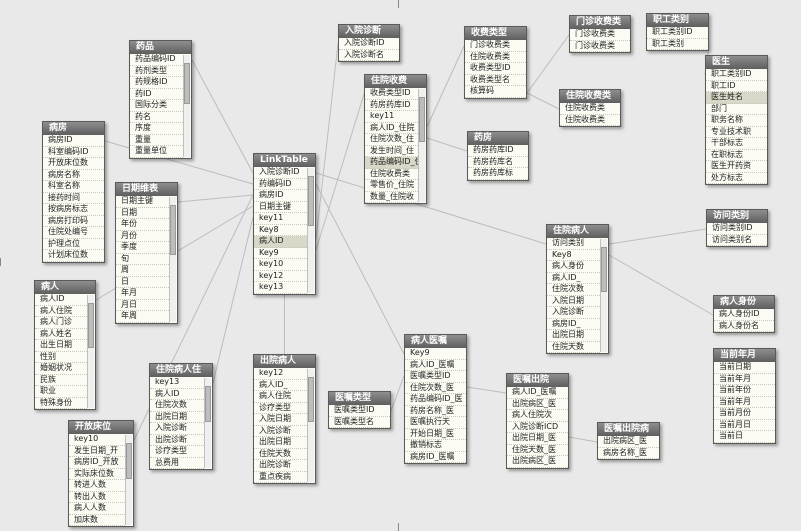  What do you see at coordinates (280, 230) in the screenshot?
I see `table-field: Key8` at bounding box center [280, 230].